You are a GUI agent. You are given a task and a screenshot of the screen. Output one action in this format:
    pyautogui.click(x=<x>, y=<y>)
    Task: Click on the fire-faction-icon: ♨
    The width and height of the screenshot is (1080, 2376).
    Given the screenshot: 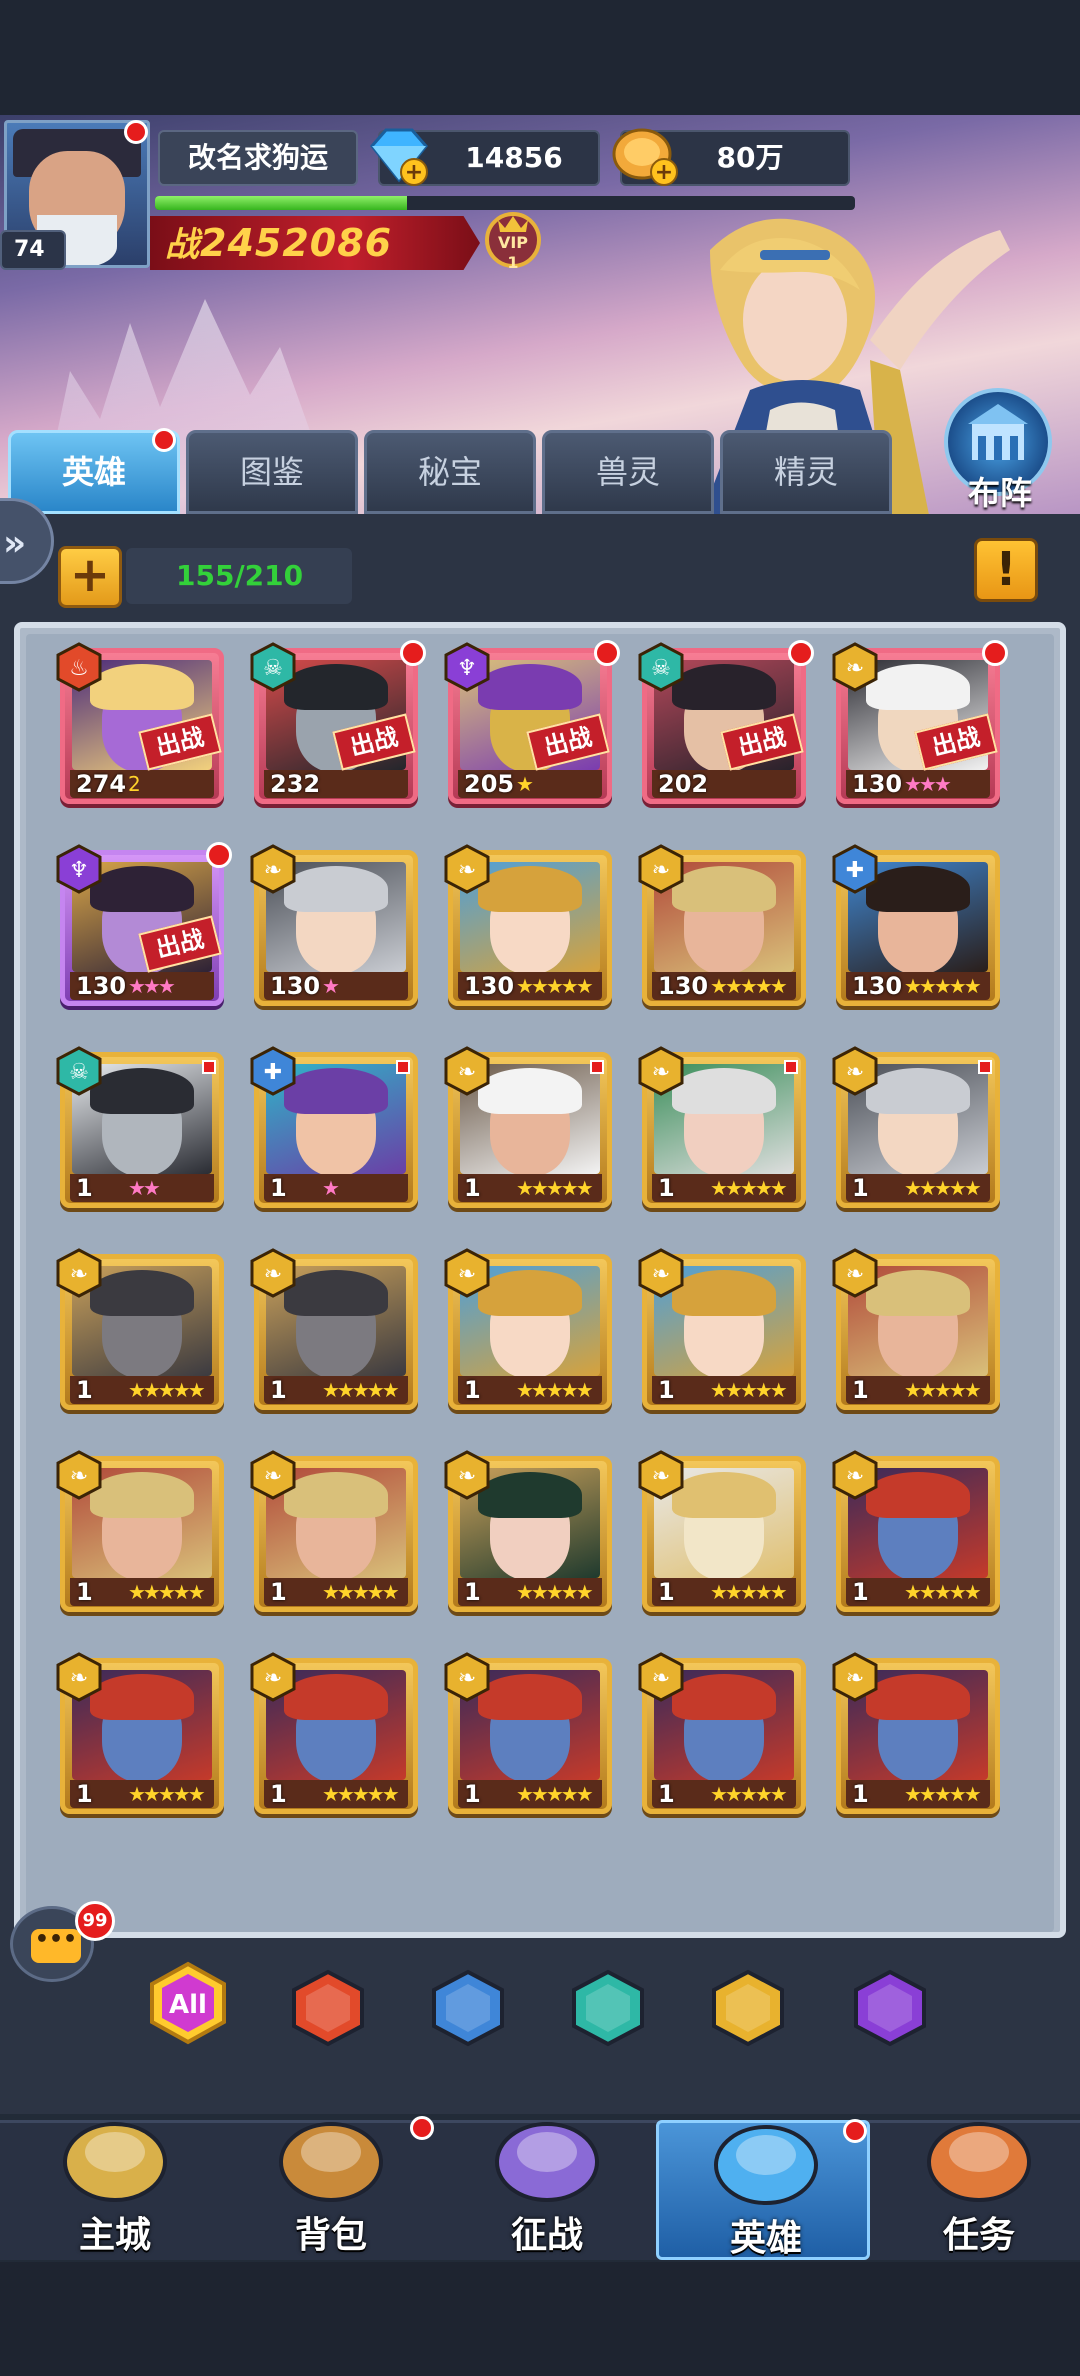 What is the action you would take?
    pyautogui.click(x=79, y=667)
    